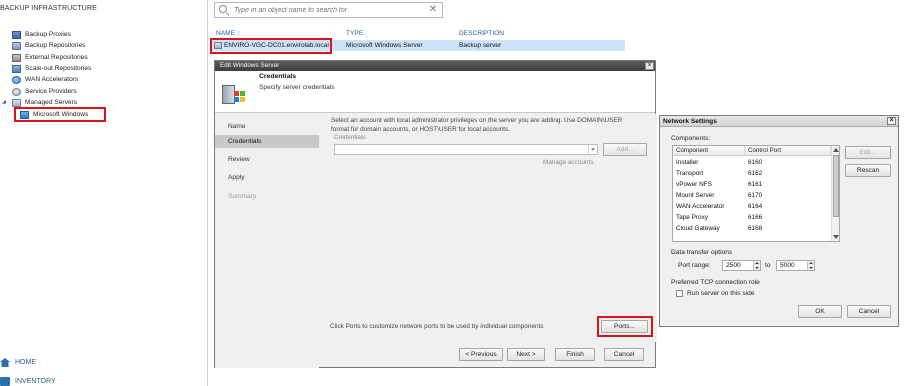 This screenshot has width=917, height=386. I want to click on tree-item-label: External Repositories, so click(56, 57).